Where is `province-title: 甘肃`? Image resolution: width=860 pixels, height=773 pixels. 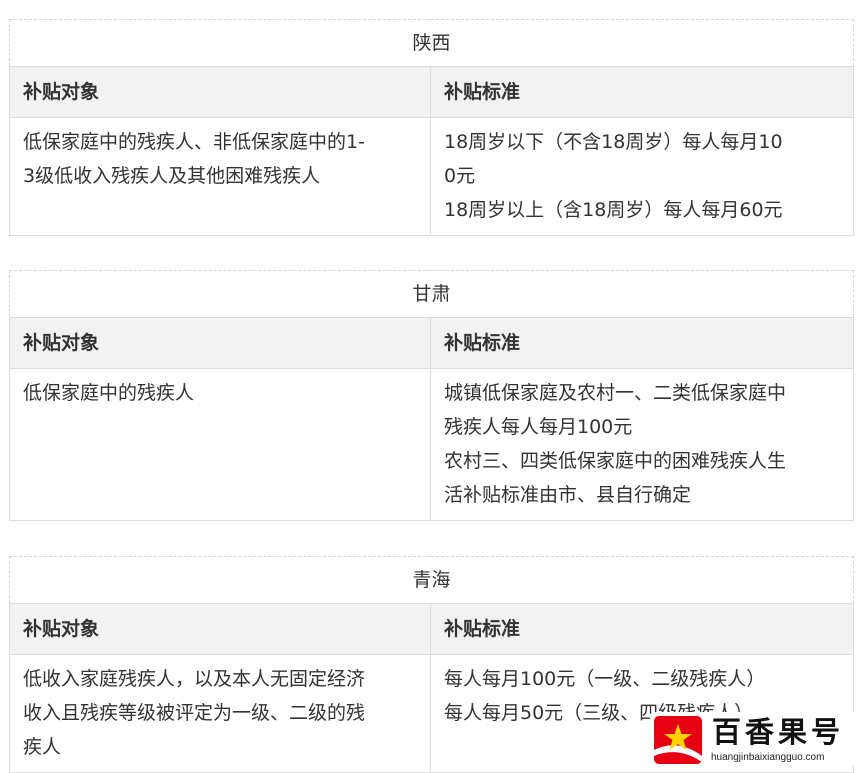 province-title: 甘肃 is located at coordinates (431, 294).